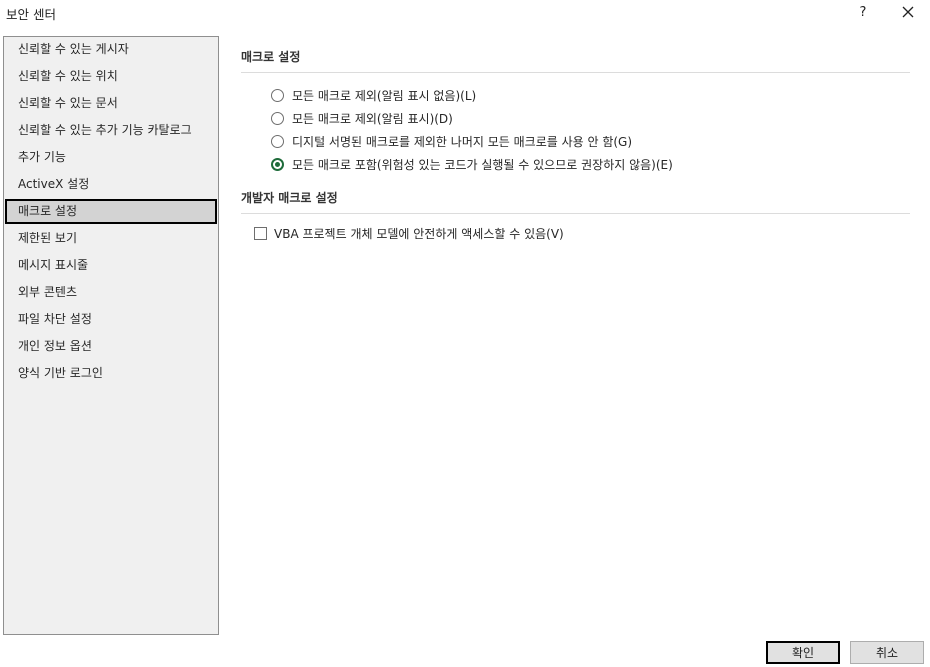 The image size is (930, 667). I want to click on vba-access-checkbox, so click(260, 233).